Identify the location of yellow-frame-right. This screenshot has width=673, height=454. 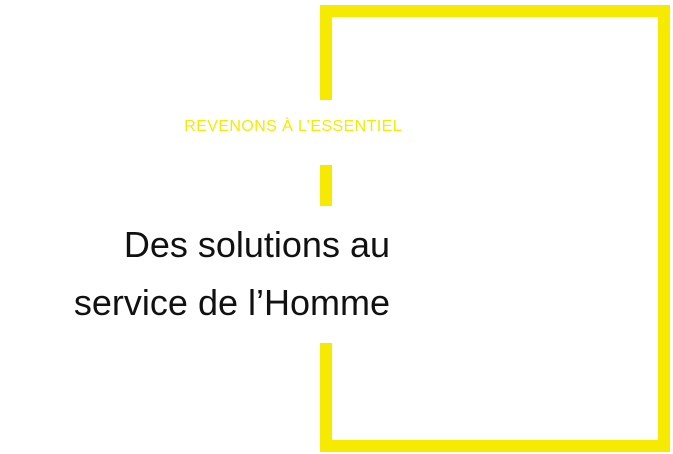
(664, 228).